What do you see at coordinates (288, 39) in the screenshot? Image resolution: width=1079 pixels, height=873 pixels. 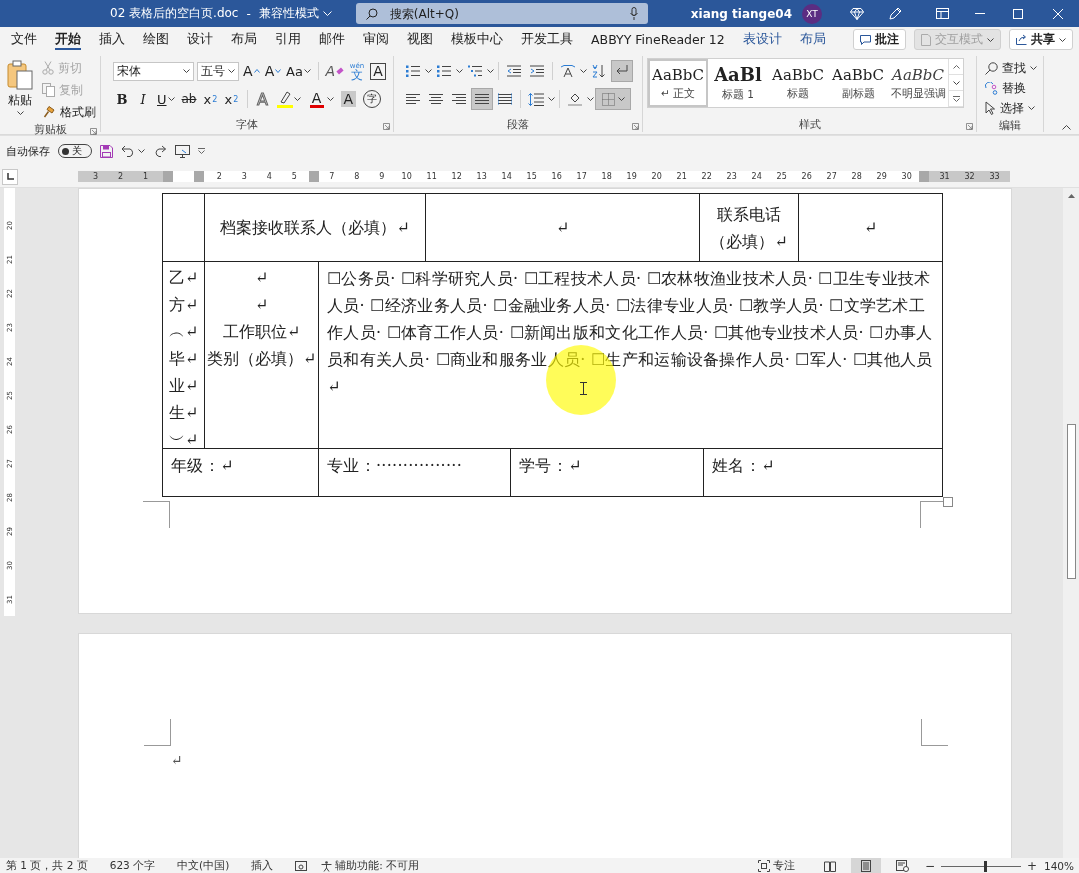 I see `ribbon-tab: 引用` at bounding box center [288, 39].